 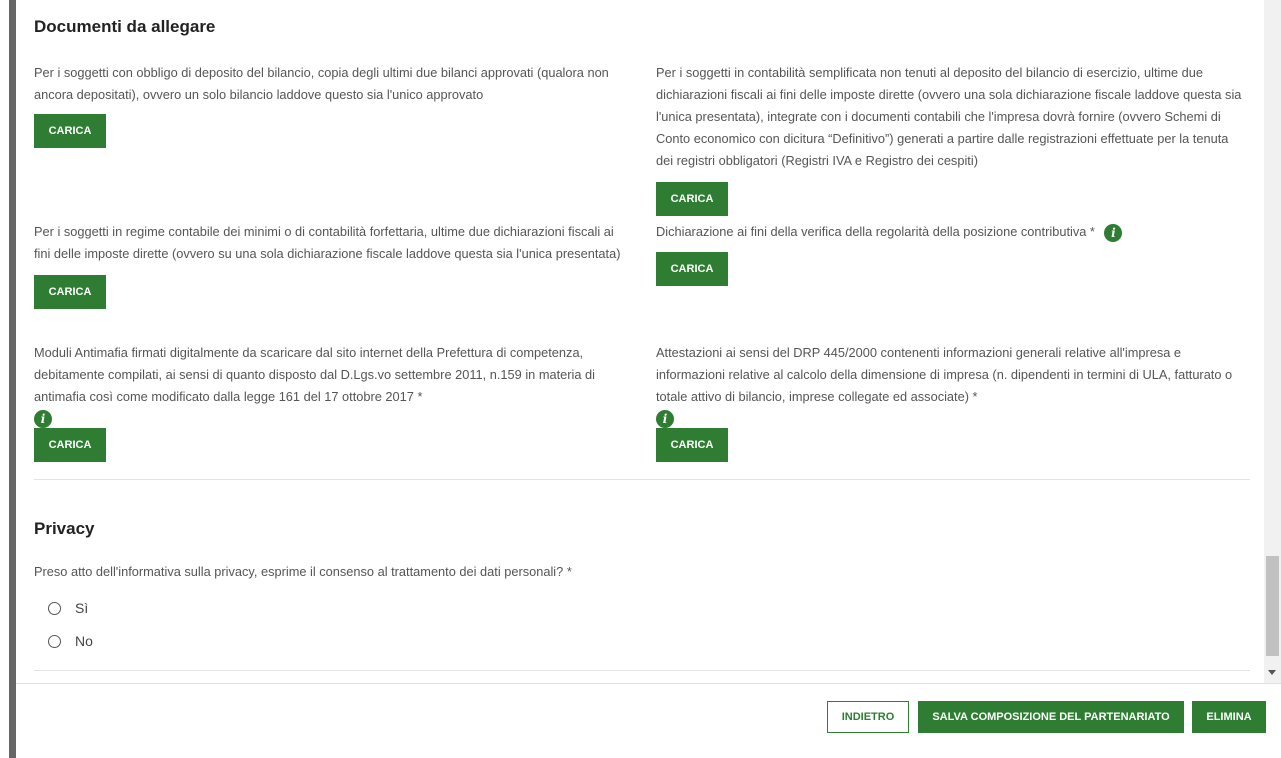 I want to click on save-partnership-button: SALVA COMPOSIZIONE DEL PARTENARIATO, so click(x=1051, y=717).